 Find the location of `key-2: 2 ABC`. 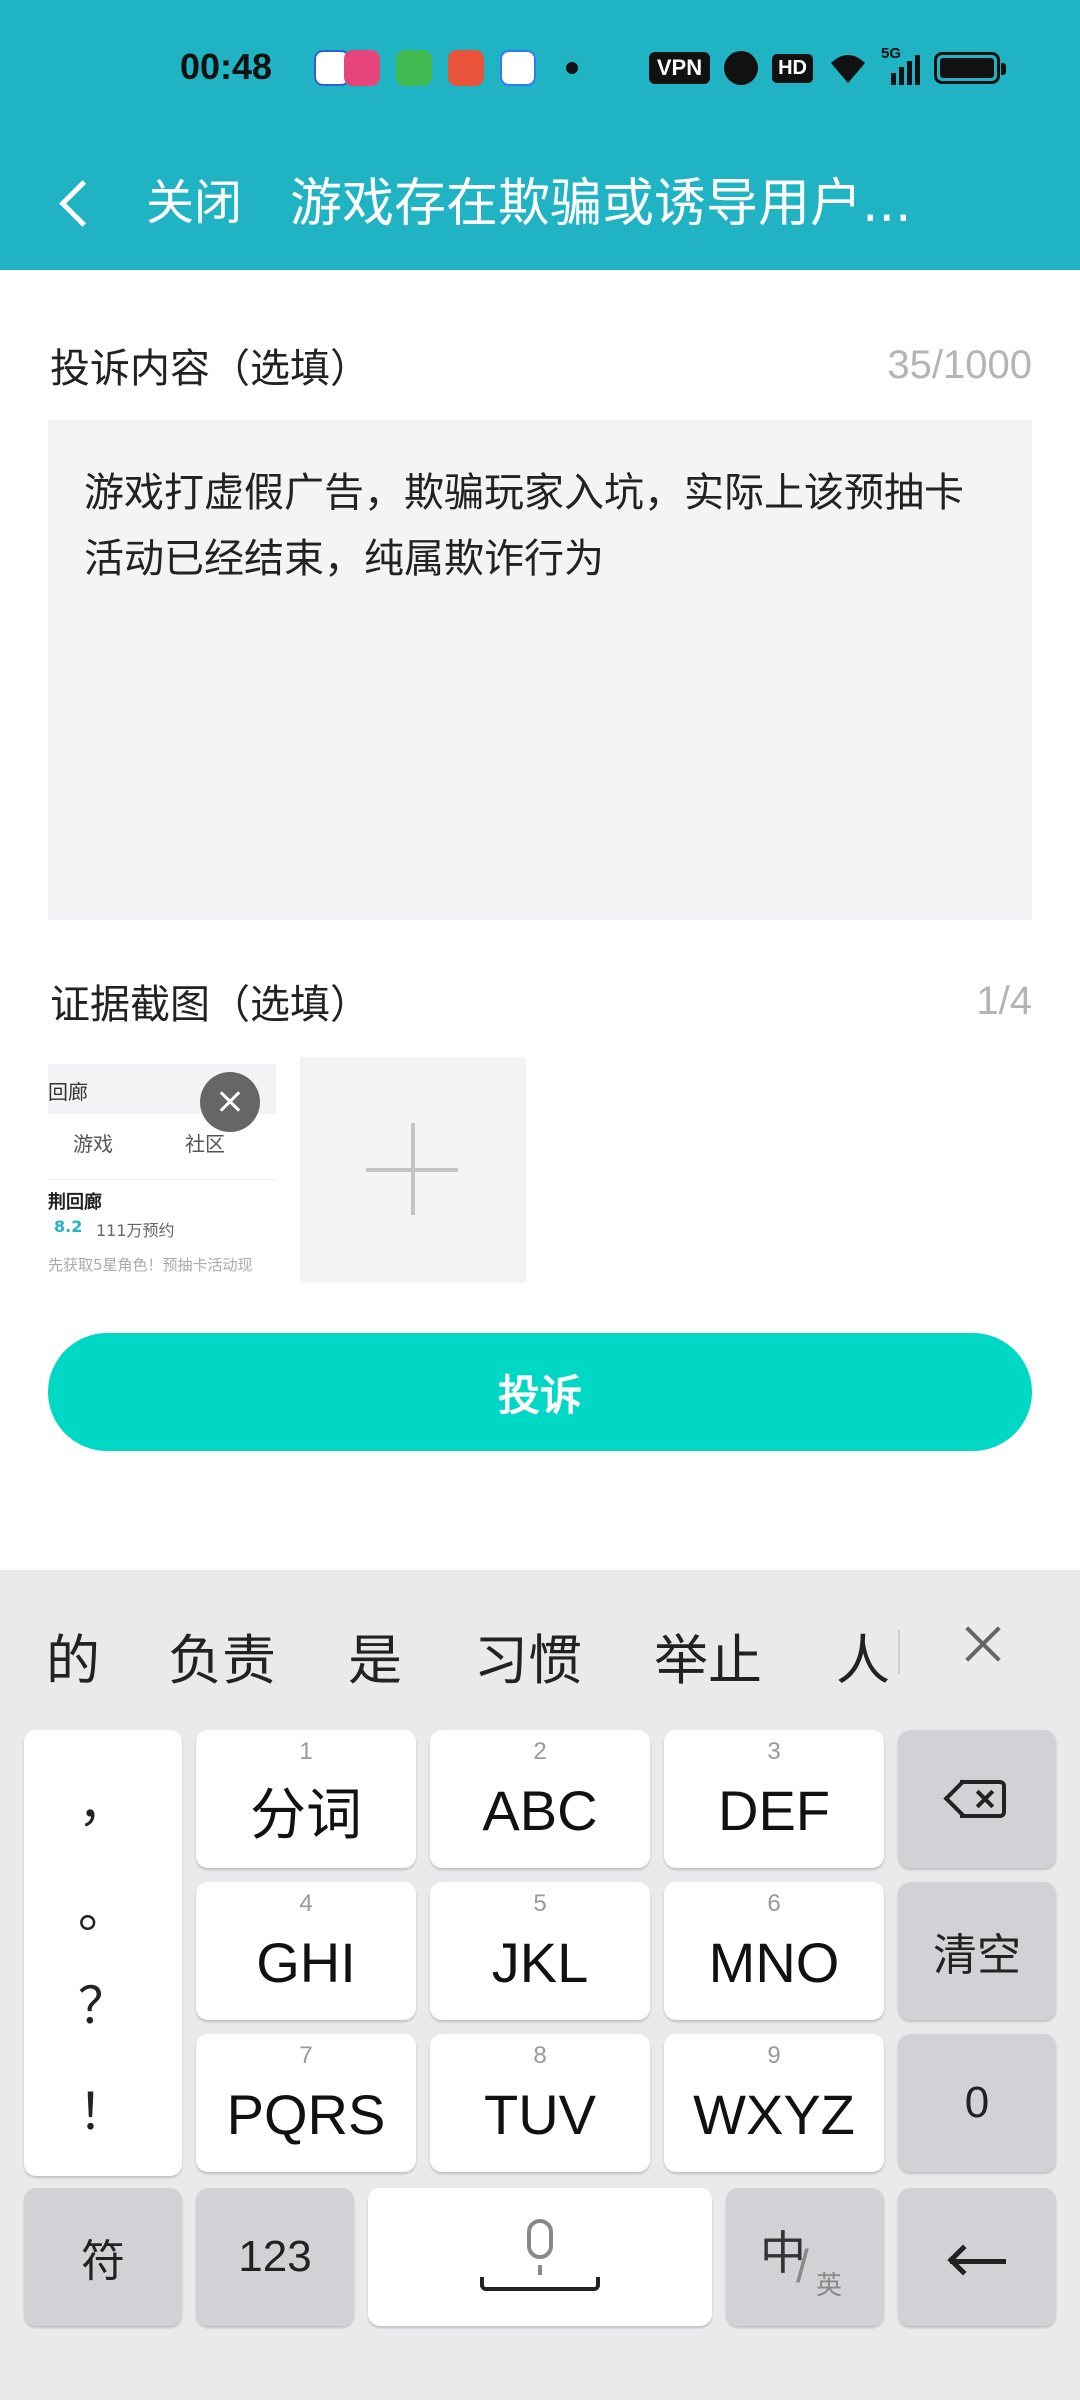

key-2: 2 ABC is located at coordinates (540, 1799).